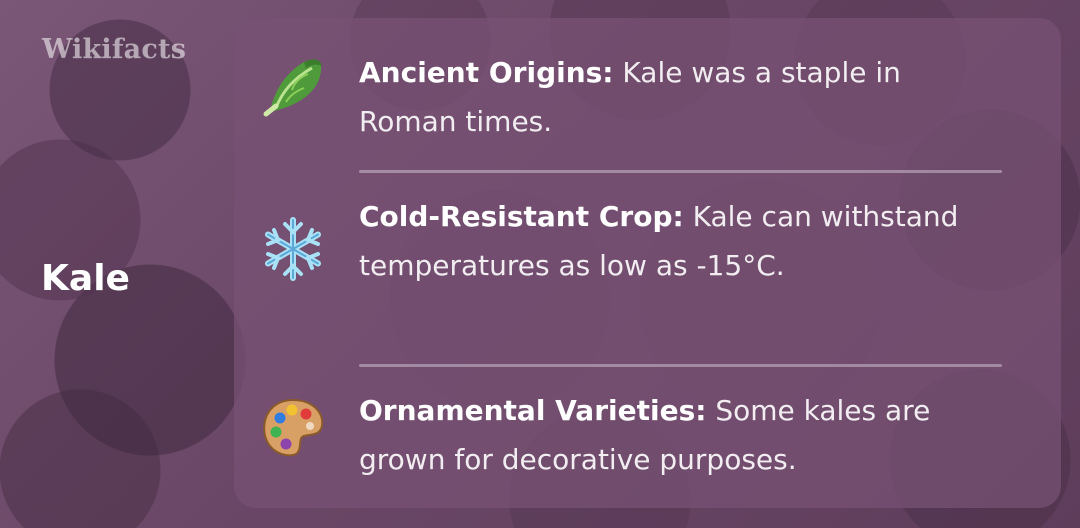 Image resolution: width=1080 pixels, height=528 pixels. What do you see at coordinates (533, 410) in the screenshot?
I see `fact-heading: Ornamental Varieties:` at bounding box center [533, 410].